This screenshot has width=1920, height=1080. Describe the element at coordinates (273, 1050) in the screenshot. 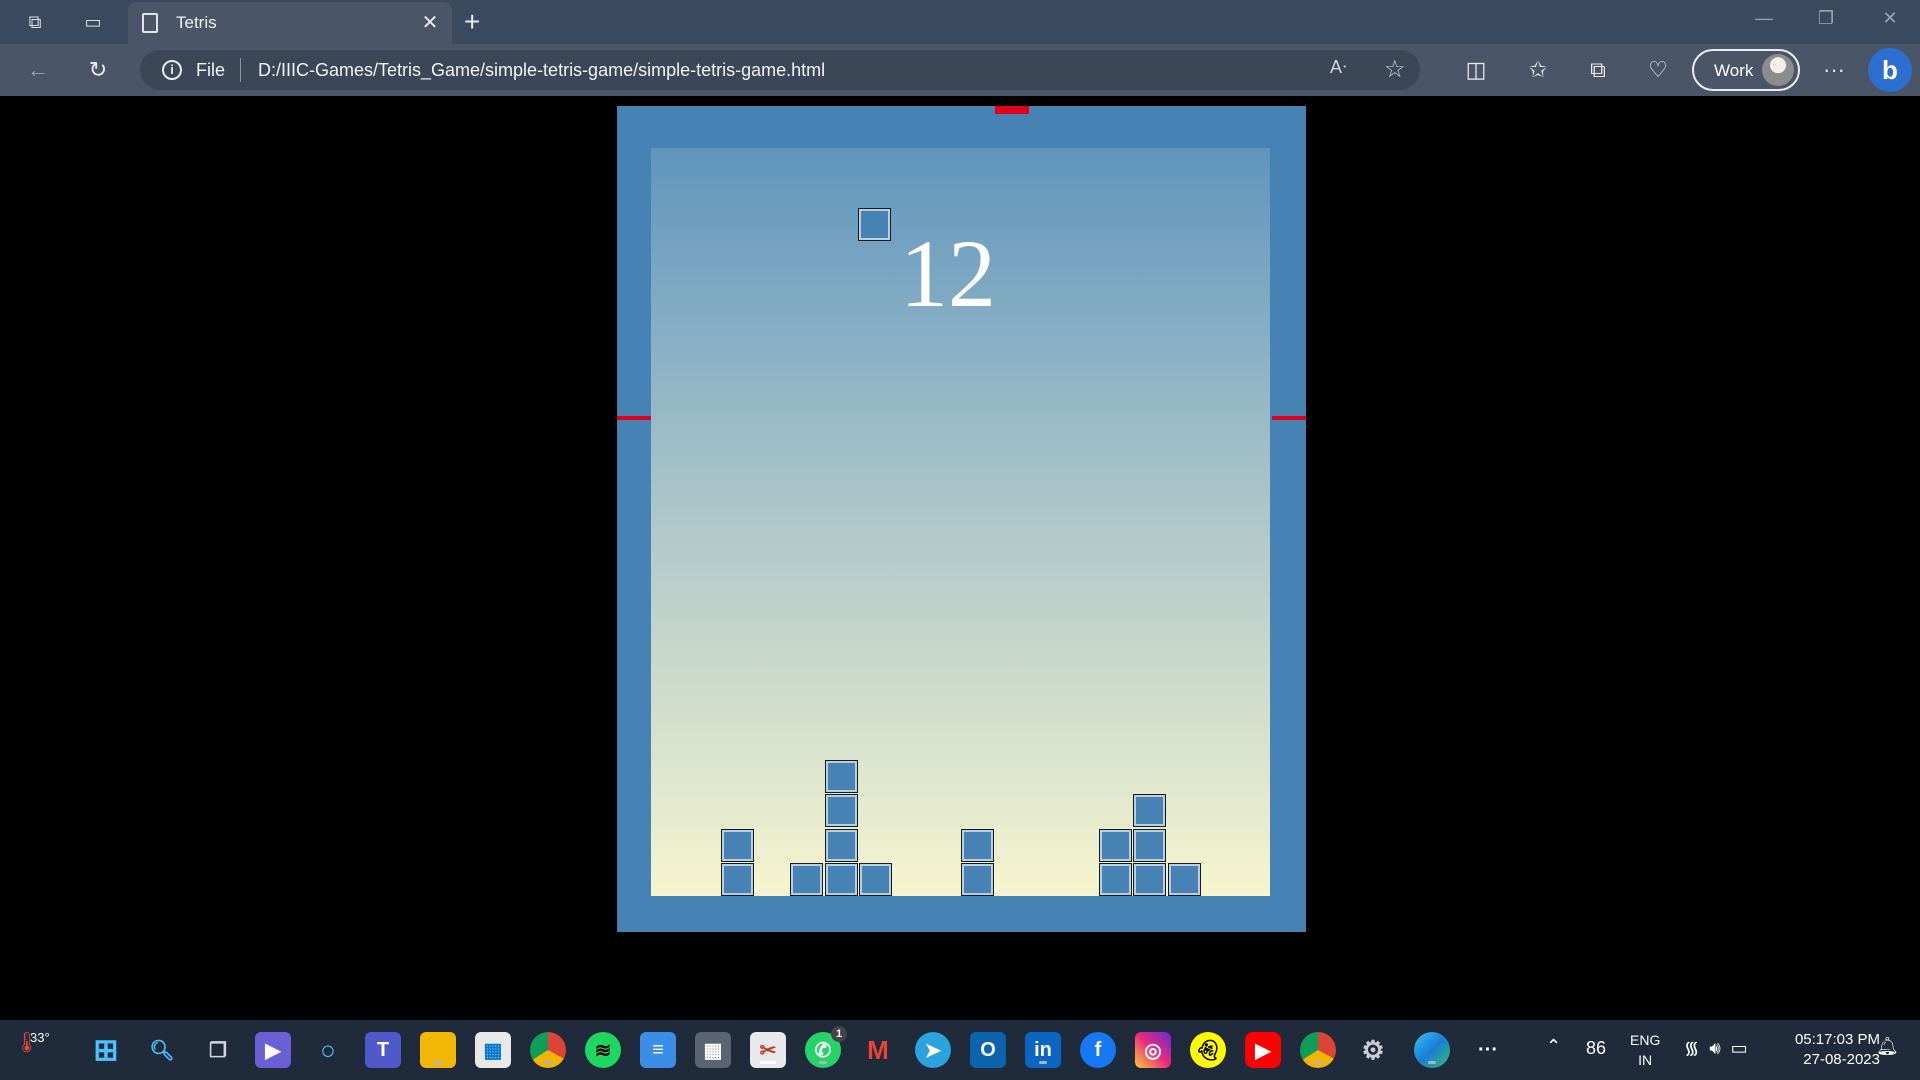

I see `chat-icon: ▶` at that location.